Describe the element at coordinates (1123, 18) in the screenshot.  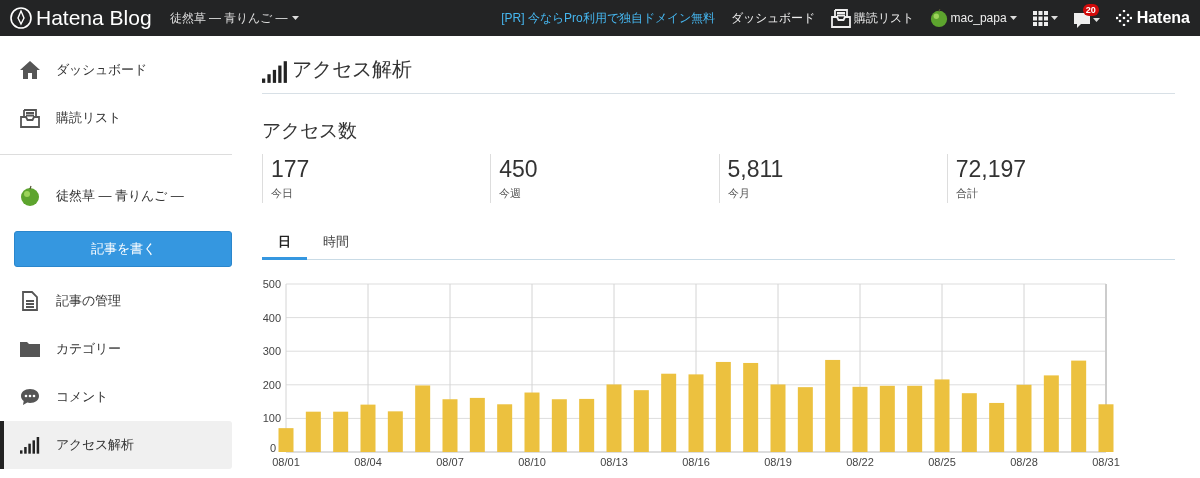
I see `dots-logo-icon` at that location.